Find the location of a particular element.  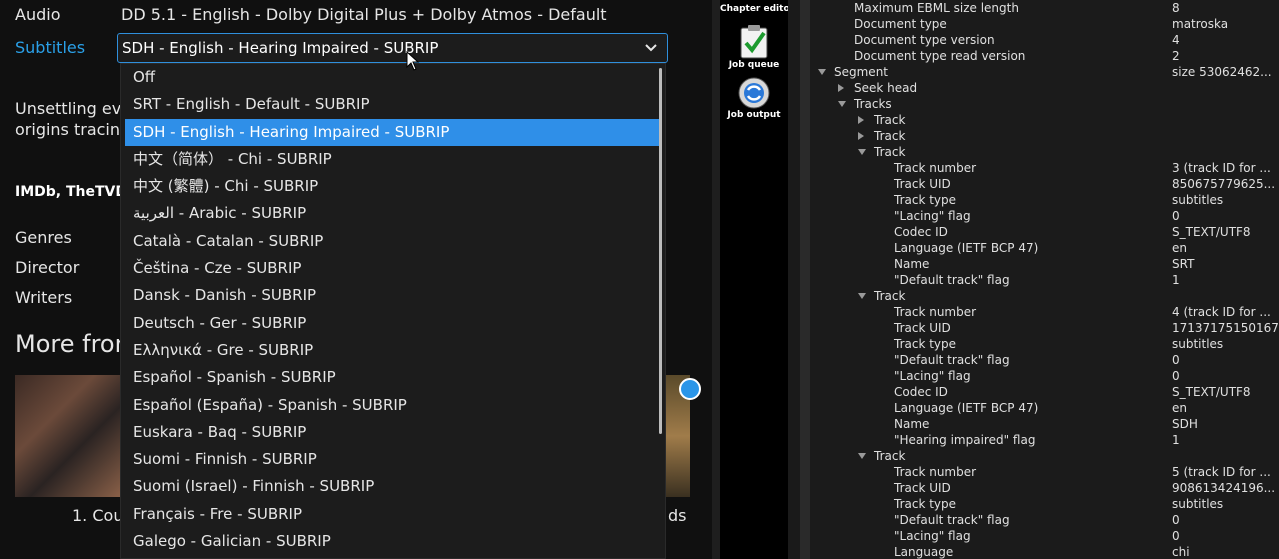

subtitle-option: Euskara - Baq - SUBRIP is located at coordinates (393, 432).